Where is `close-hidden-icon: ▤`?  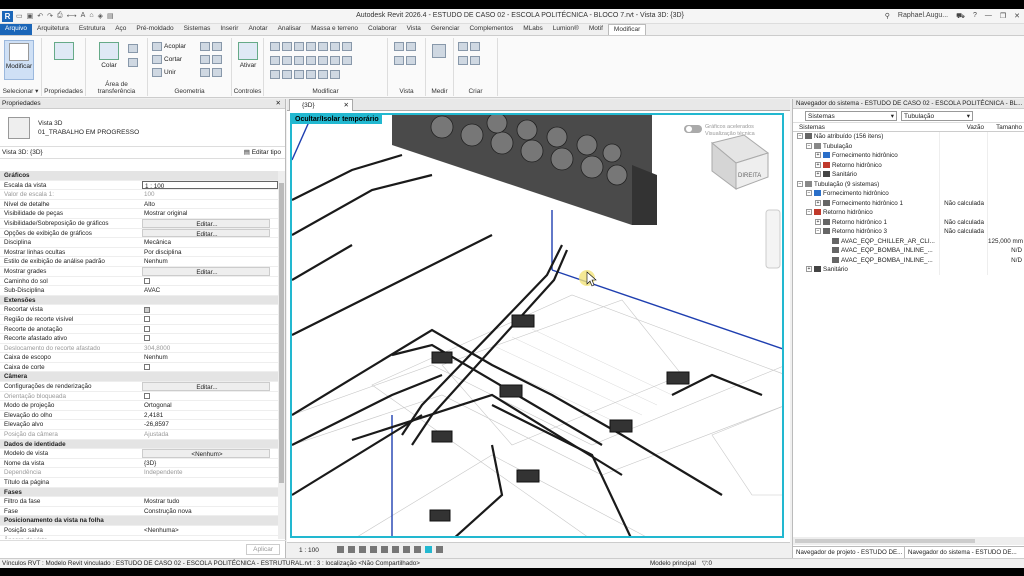
close-hidden-icon: ▤ is located at coordinates (110, 16).